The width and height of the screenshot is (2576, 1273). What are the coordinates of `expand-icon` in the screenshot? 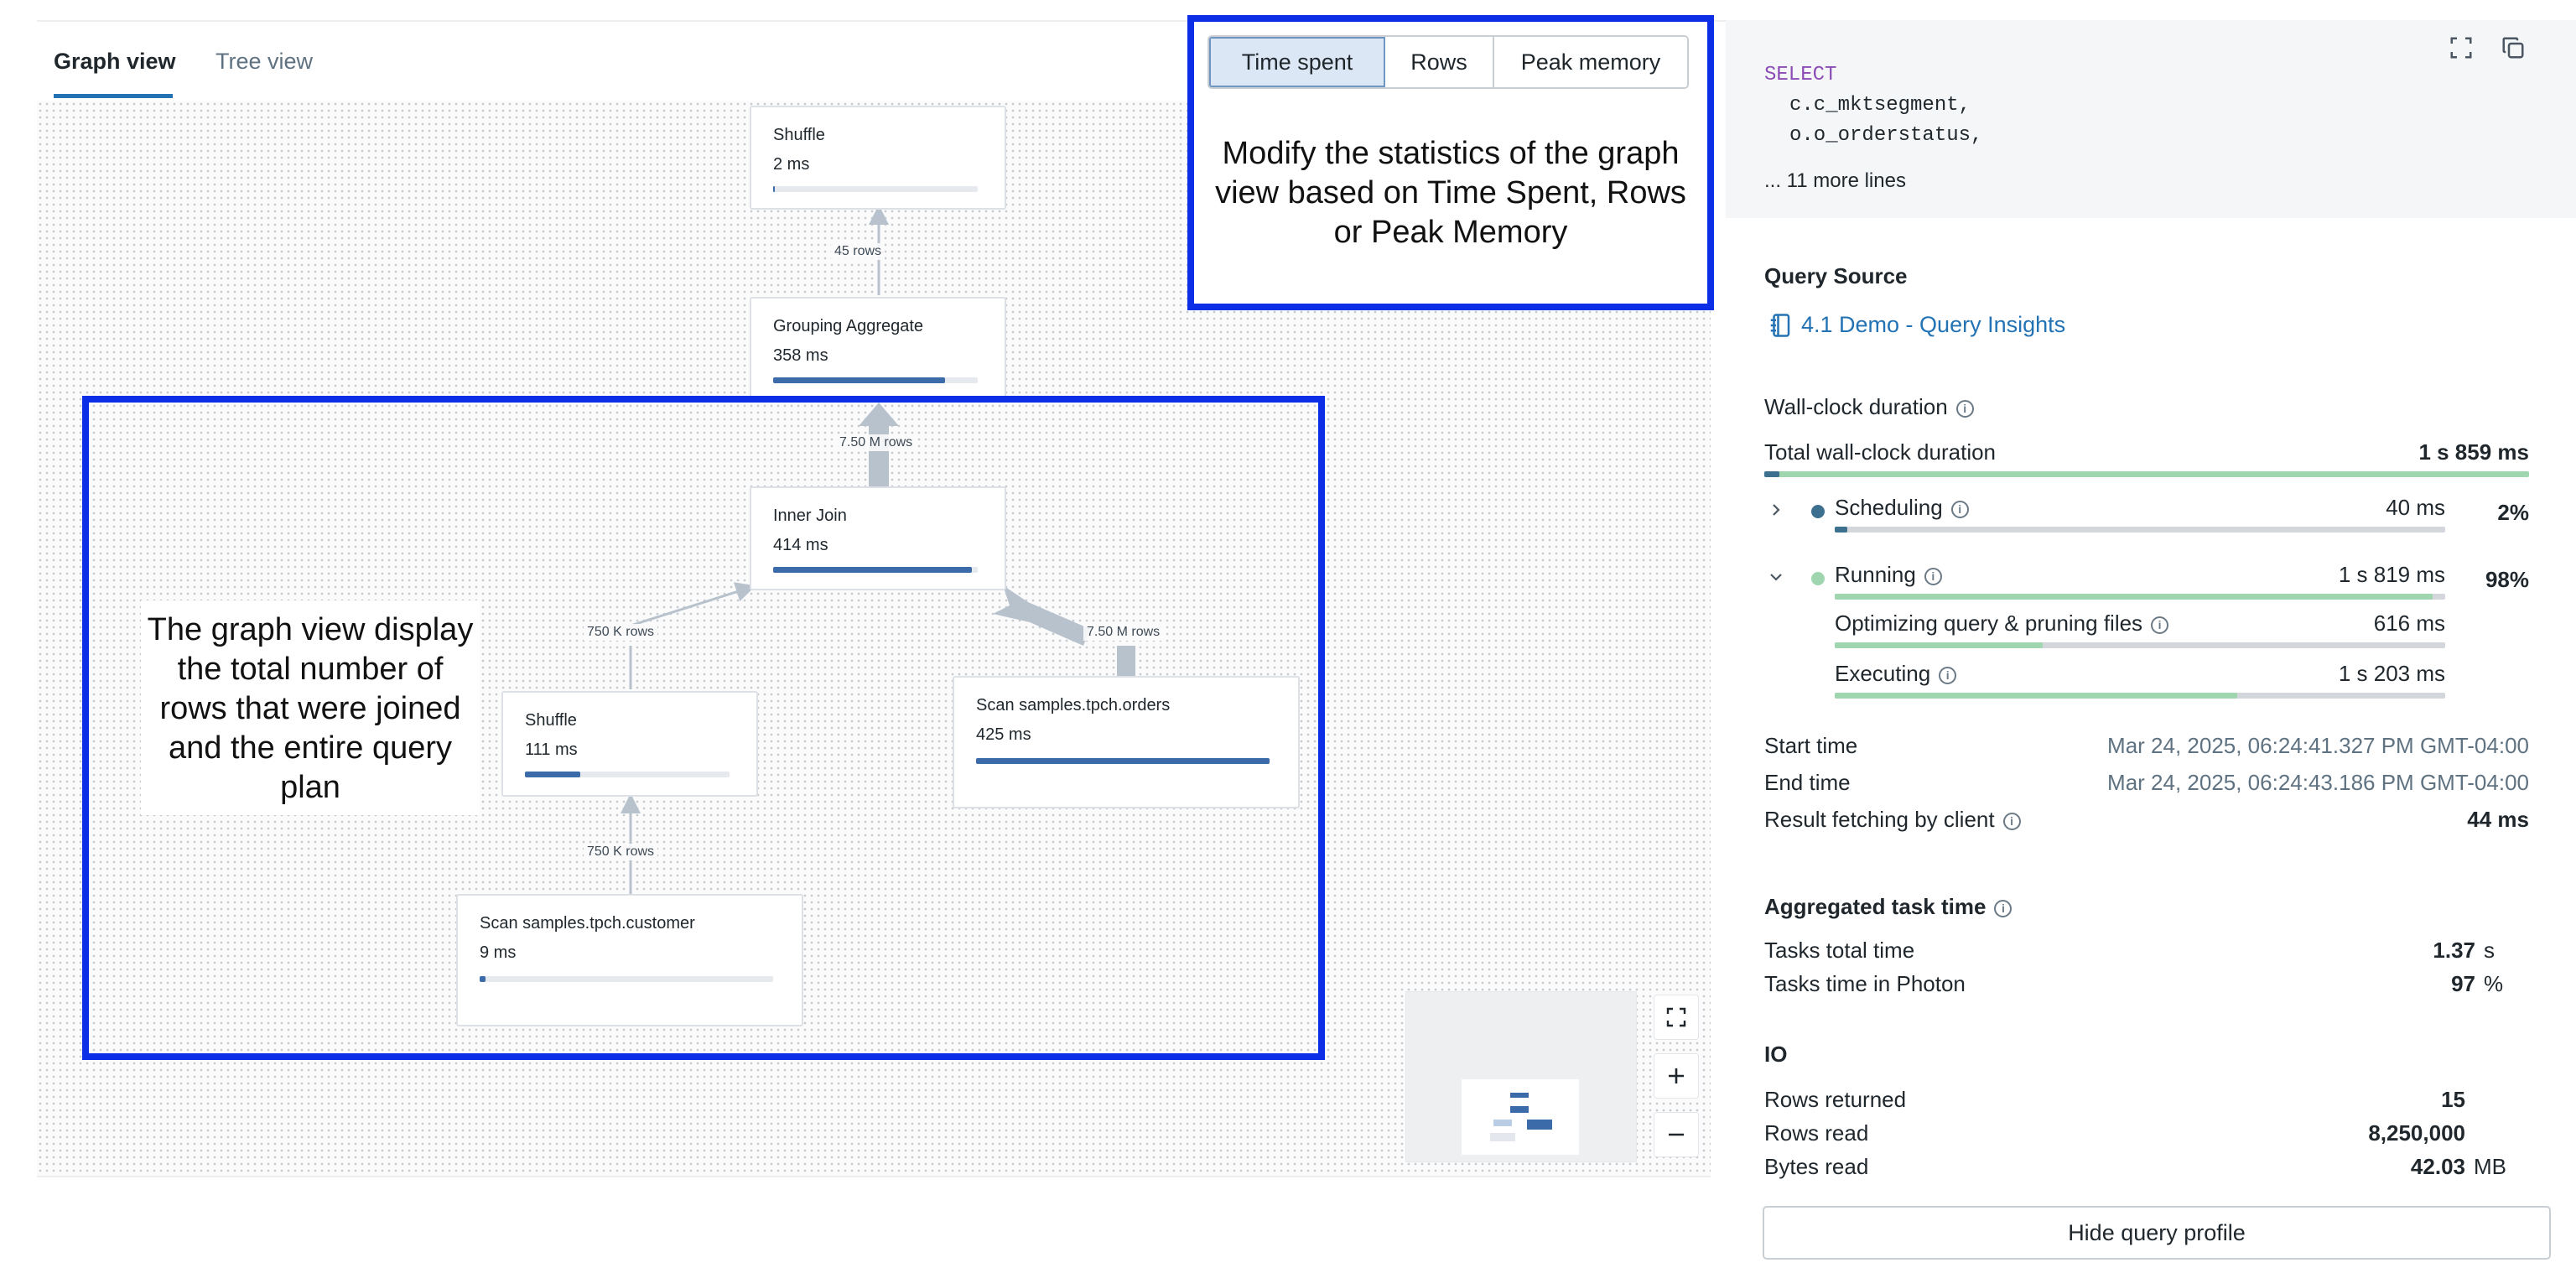 It's located at (2461, 47).